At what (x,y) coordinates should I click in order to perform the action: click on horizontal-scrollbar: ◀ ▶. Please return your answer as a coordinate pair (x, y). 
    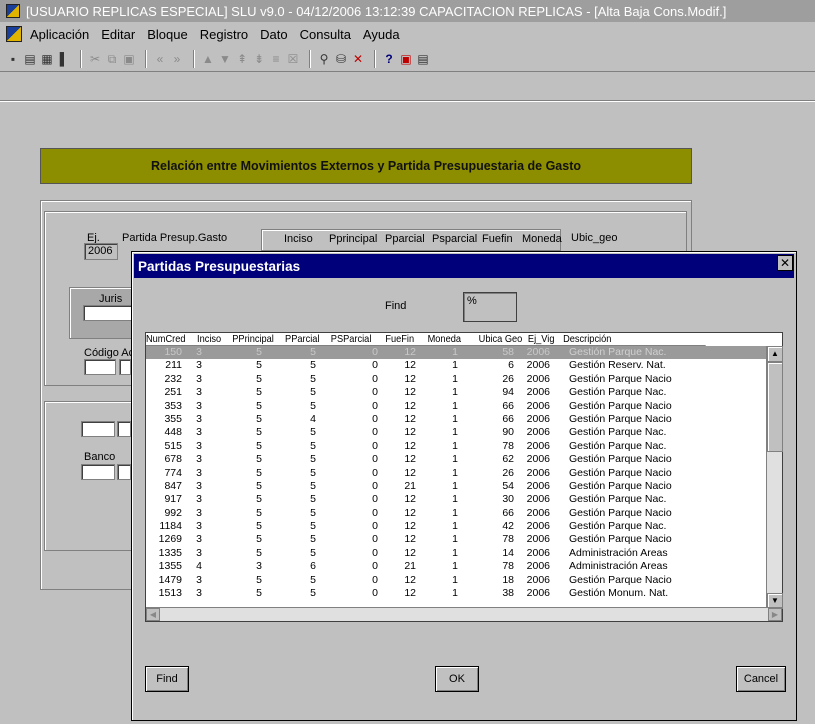
    Looking at the image, I should click on (464, 614).